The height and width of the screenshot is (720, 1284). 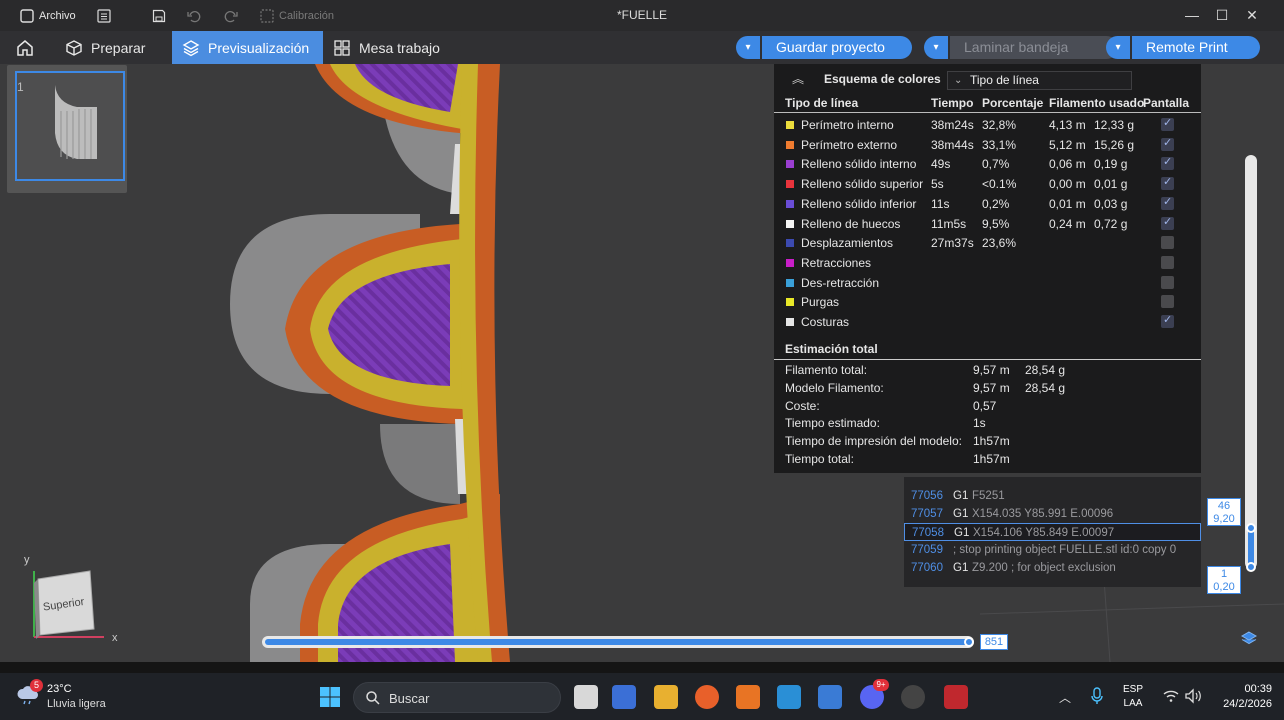 I want to click on fl-studio-app-icon, so click(x=748, y=697).